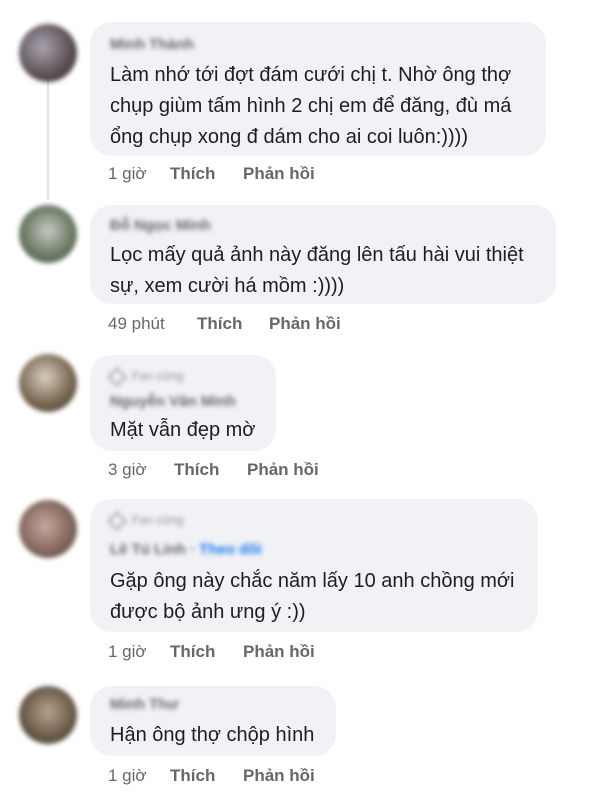 This screenshot has width=599, height=802. What do you see at coordinates (144, 704) in the screenshot?
I see `commenter-name: Minh Thư` at bounding box center [144, 704].